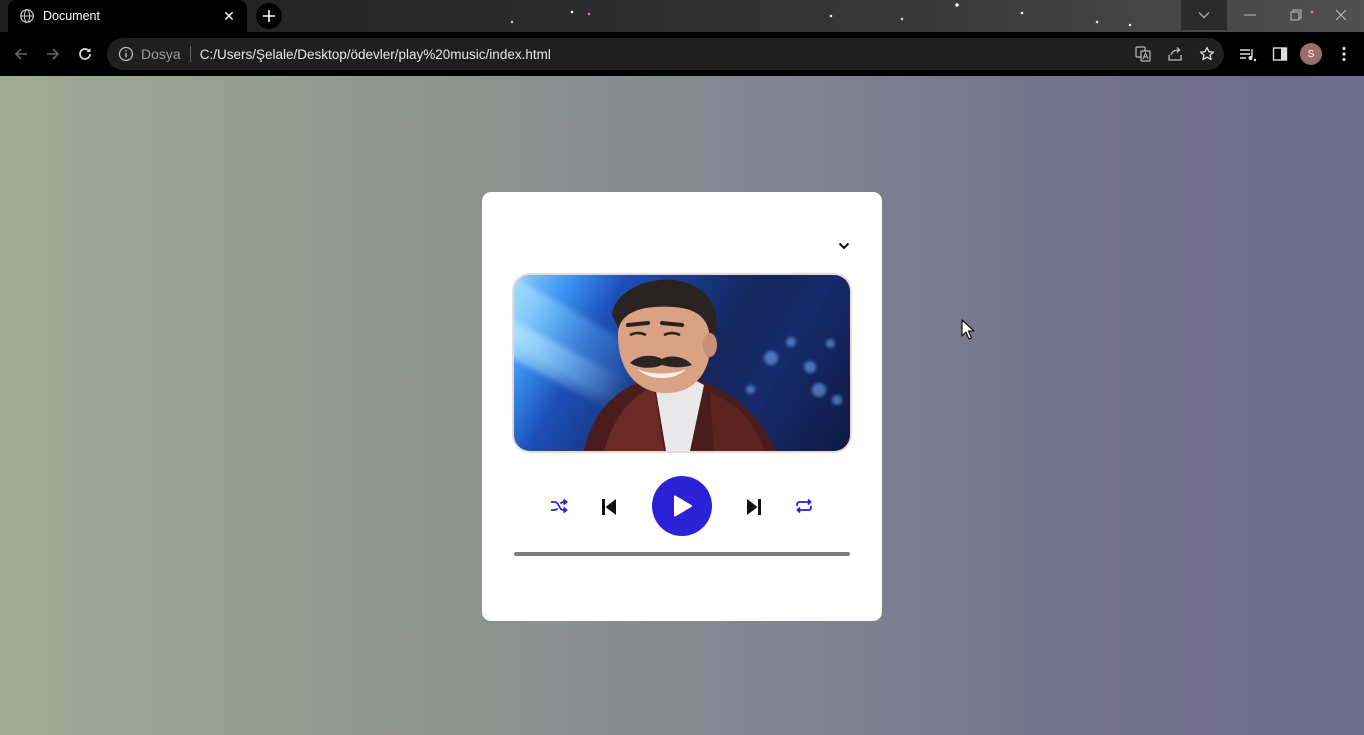 The image size is (1364, 735). I want to click on media-queue-icon, so click(1248, 54).